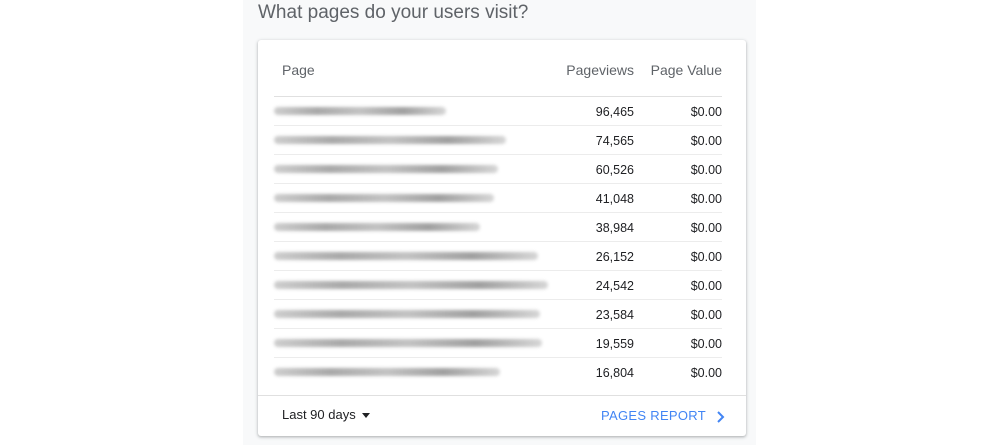 The height and width of the screenshot is (445, 1000). I want to click on table-header: Page Pageviews Page Value, so click(498, 68).